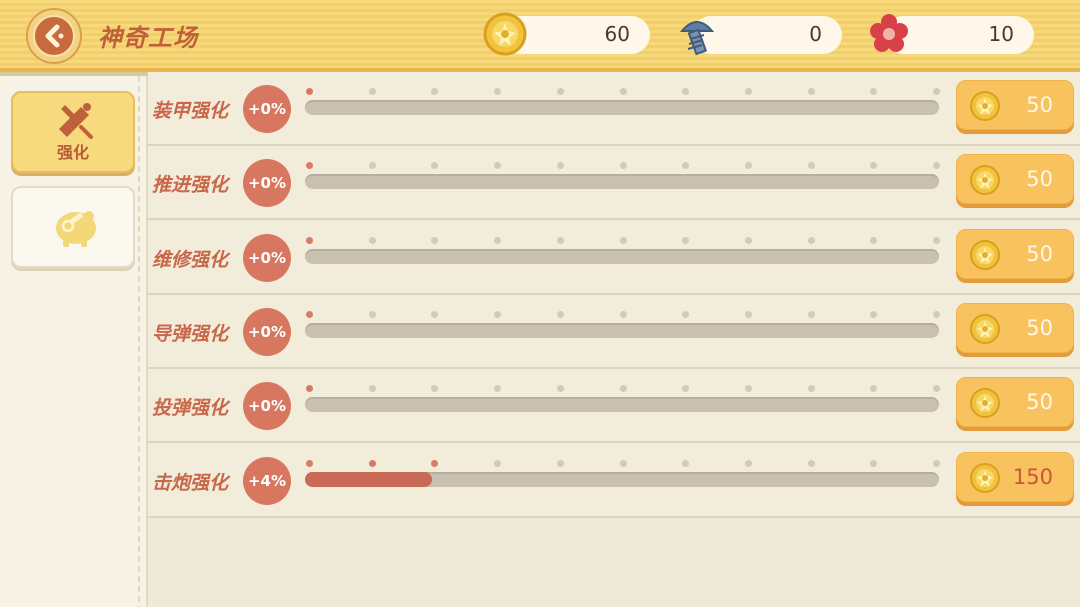  Describe the element at coordinates (267, 480) in the screenshot. I see `upgrade-percent-badge: +4%` at that location.